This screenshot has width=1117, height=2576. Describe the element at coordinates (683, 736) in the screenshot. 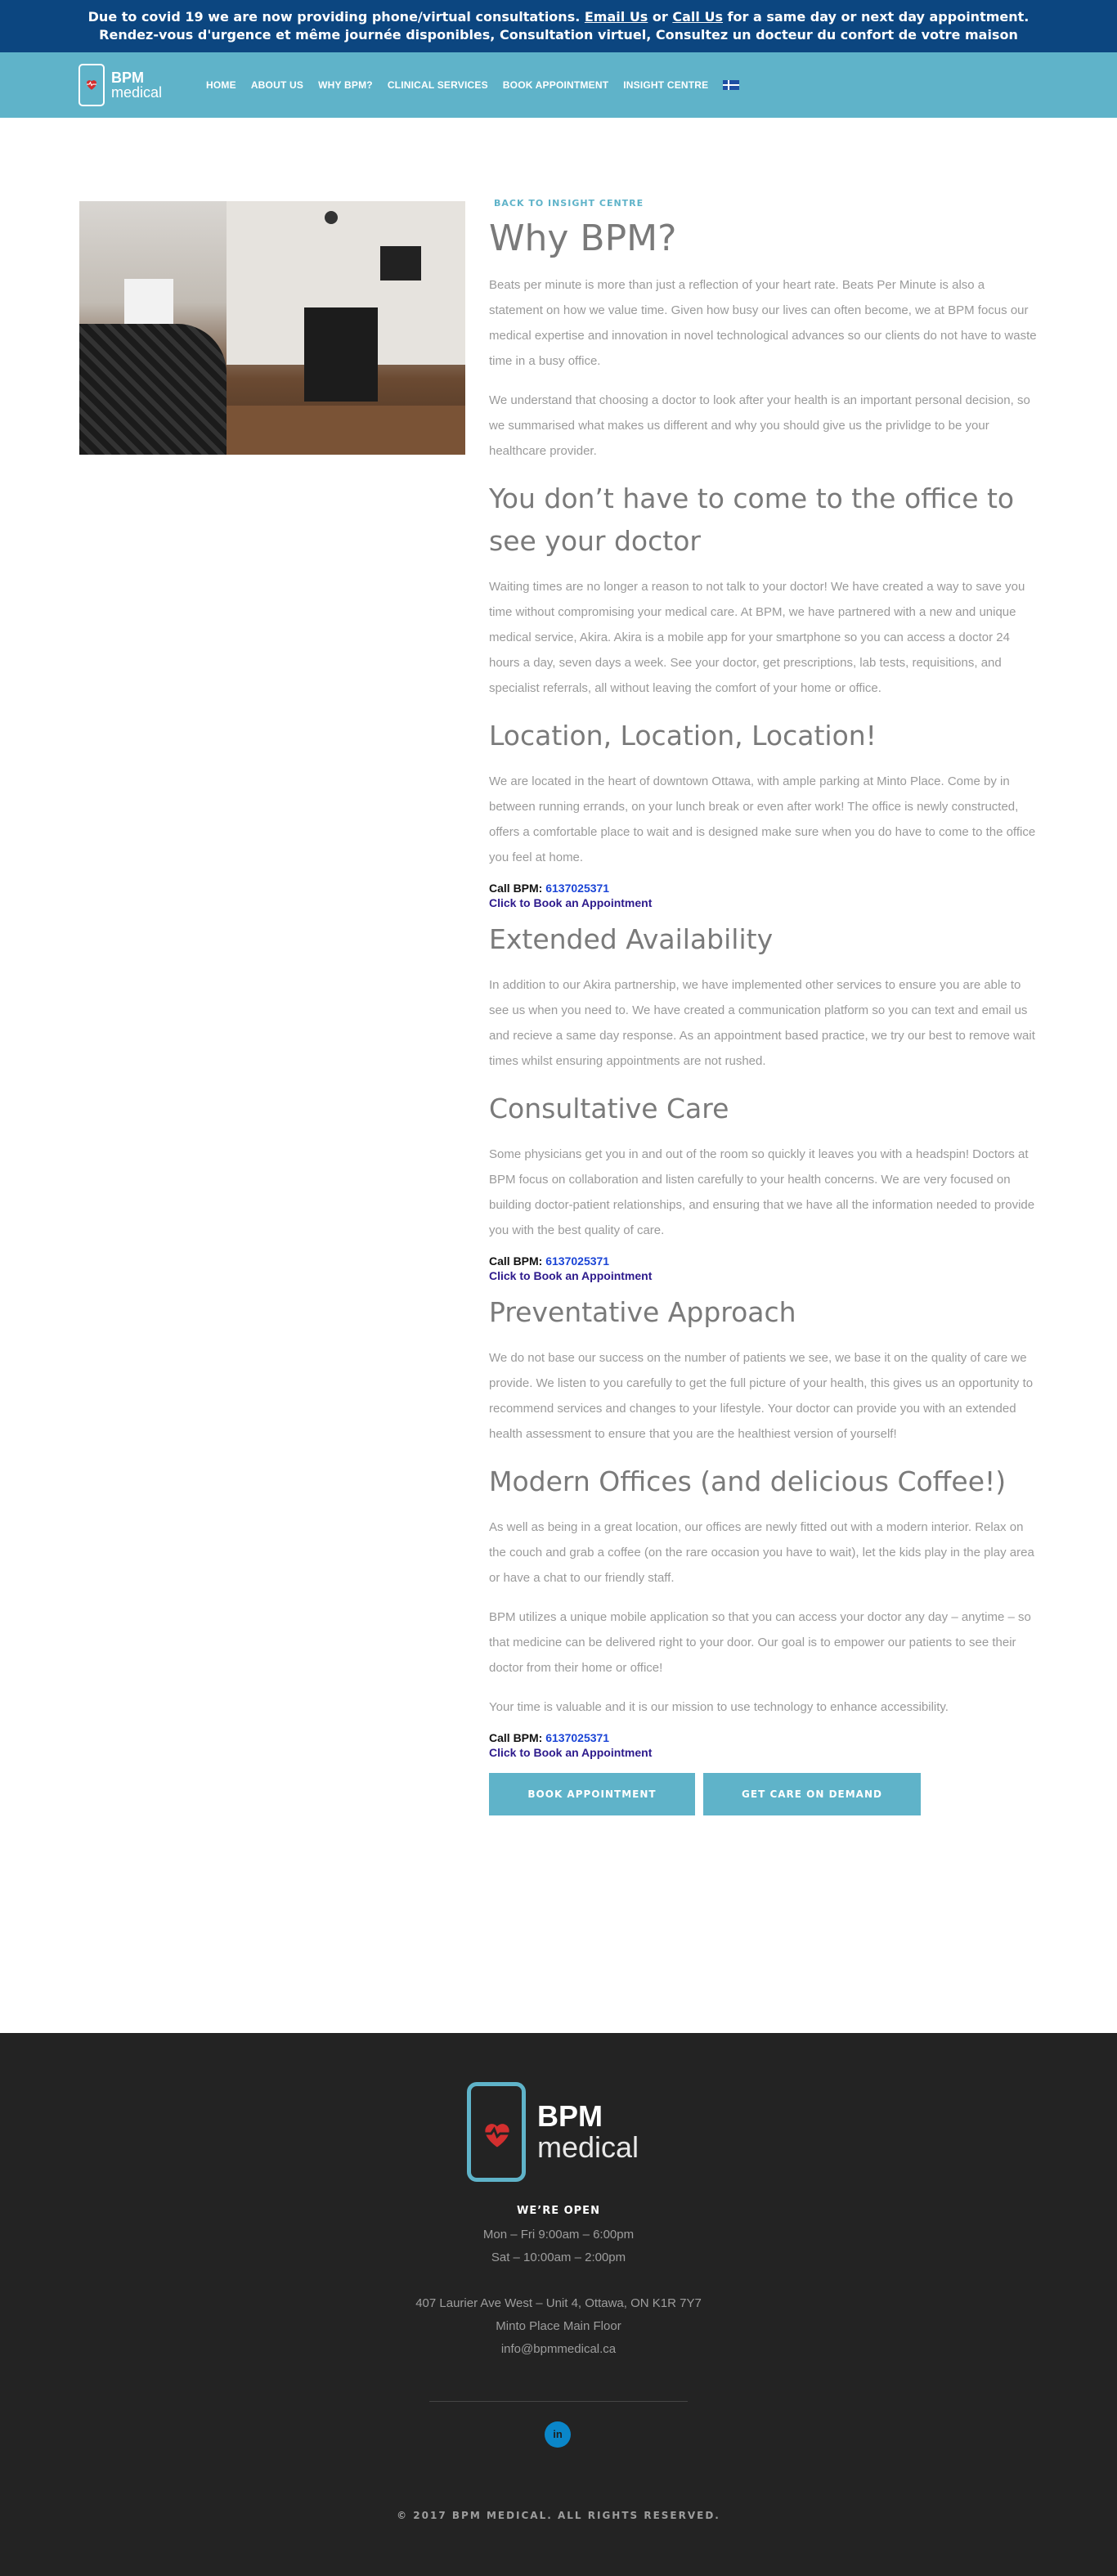

I see `section-title-location: Location, Location, Location!` at that location.